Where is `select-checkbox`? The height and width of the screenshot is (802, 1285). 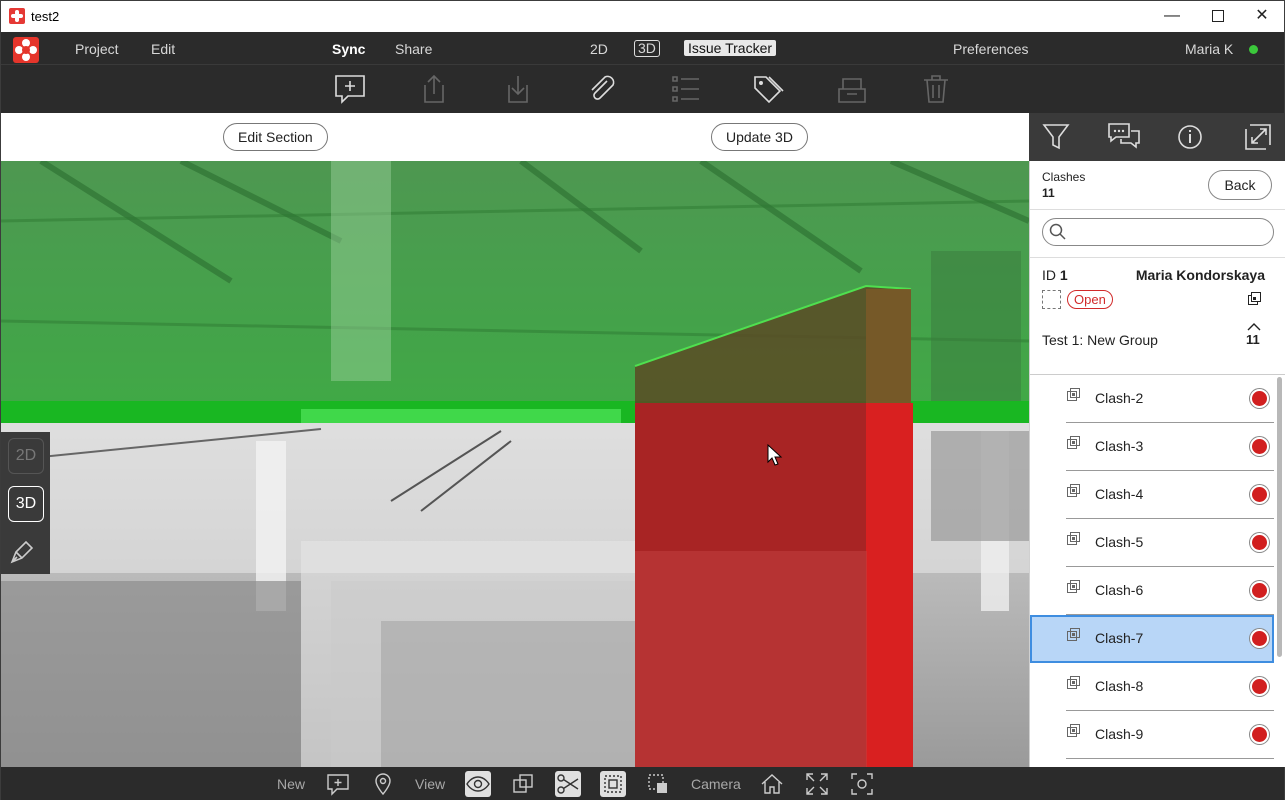
select-checkbox is located at coordinates (1051, 299).